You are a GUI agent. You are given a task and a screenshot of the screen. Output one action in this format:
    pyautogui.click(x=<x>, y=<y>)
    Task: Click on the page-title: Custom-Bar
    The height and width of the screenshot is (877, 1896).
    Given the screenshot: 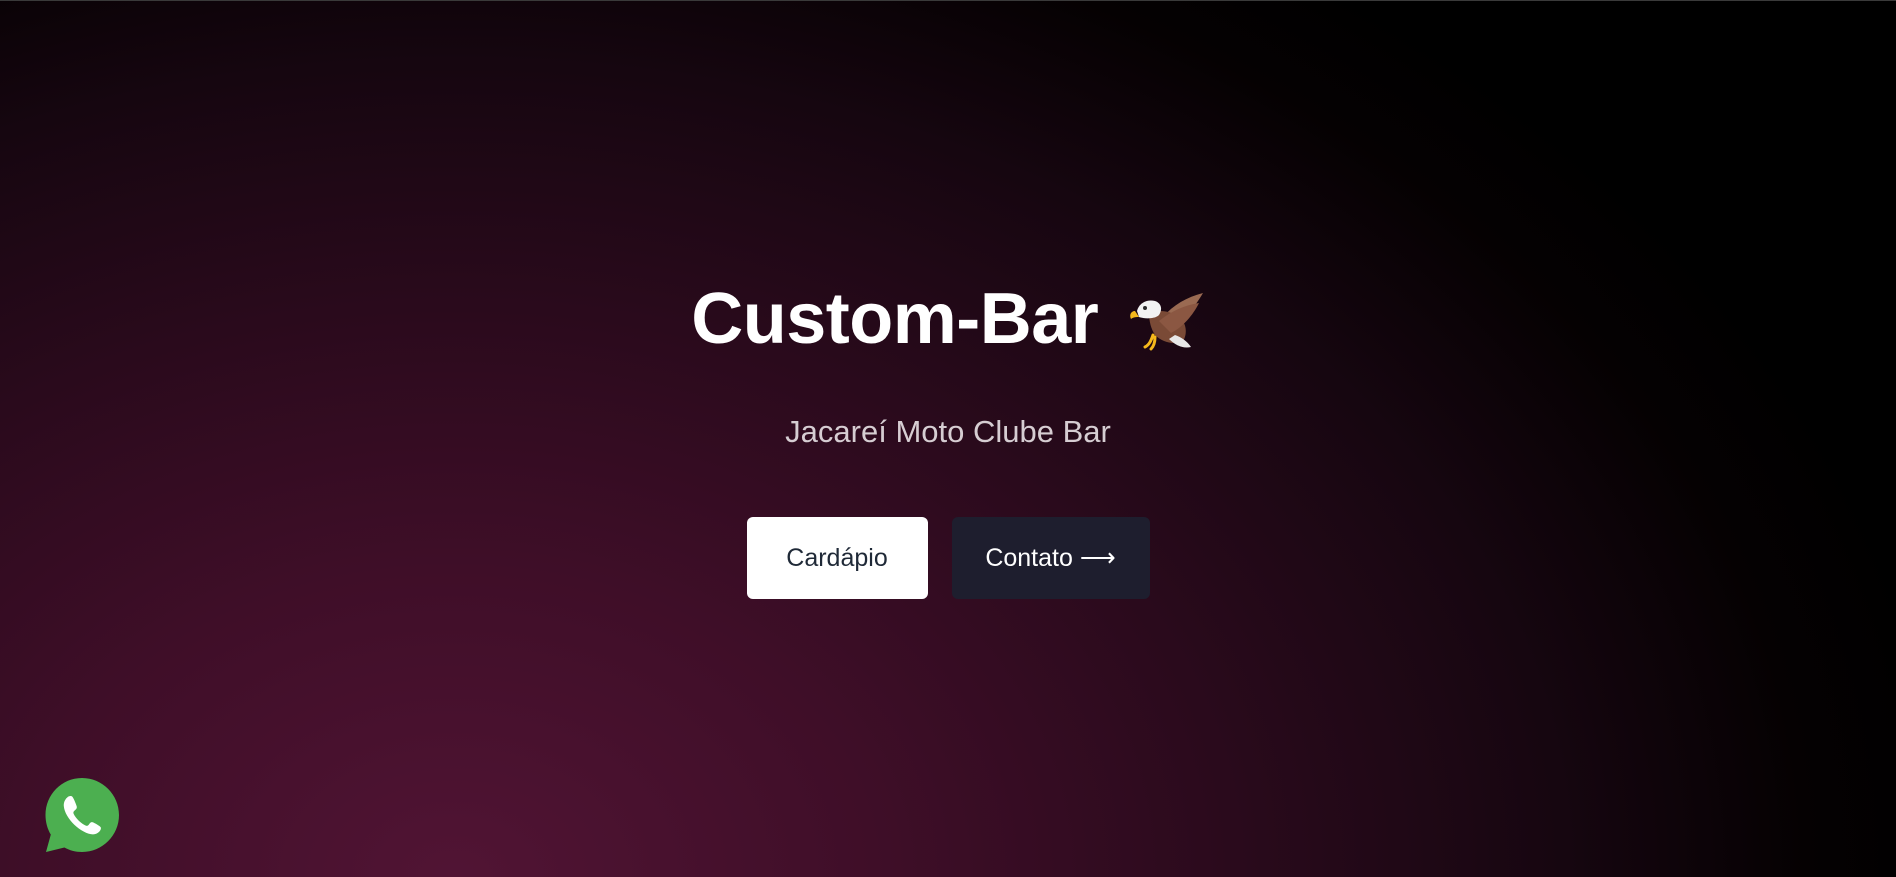 What is the action you would take?
    pyautogui.click(x=895, y=319)
    